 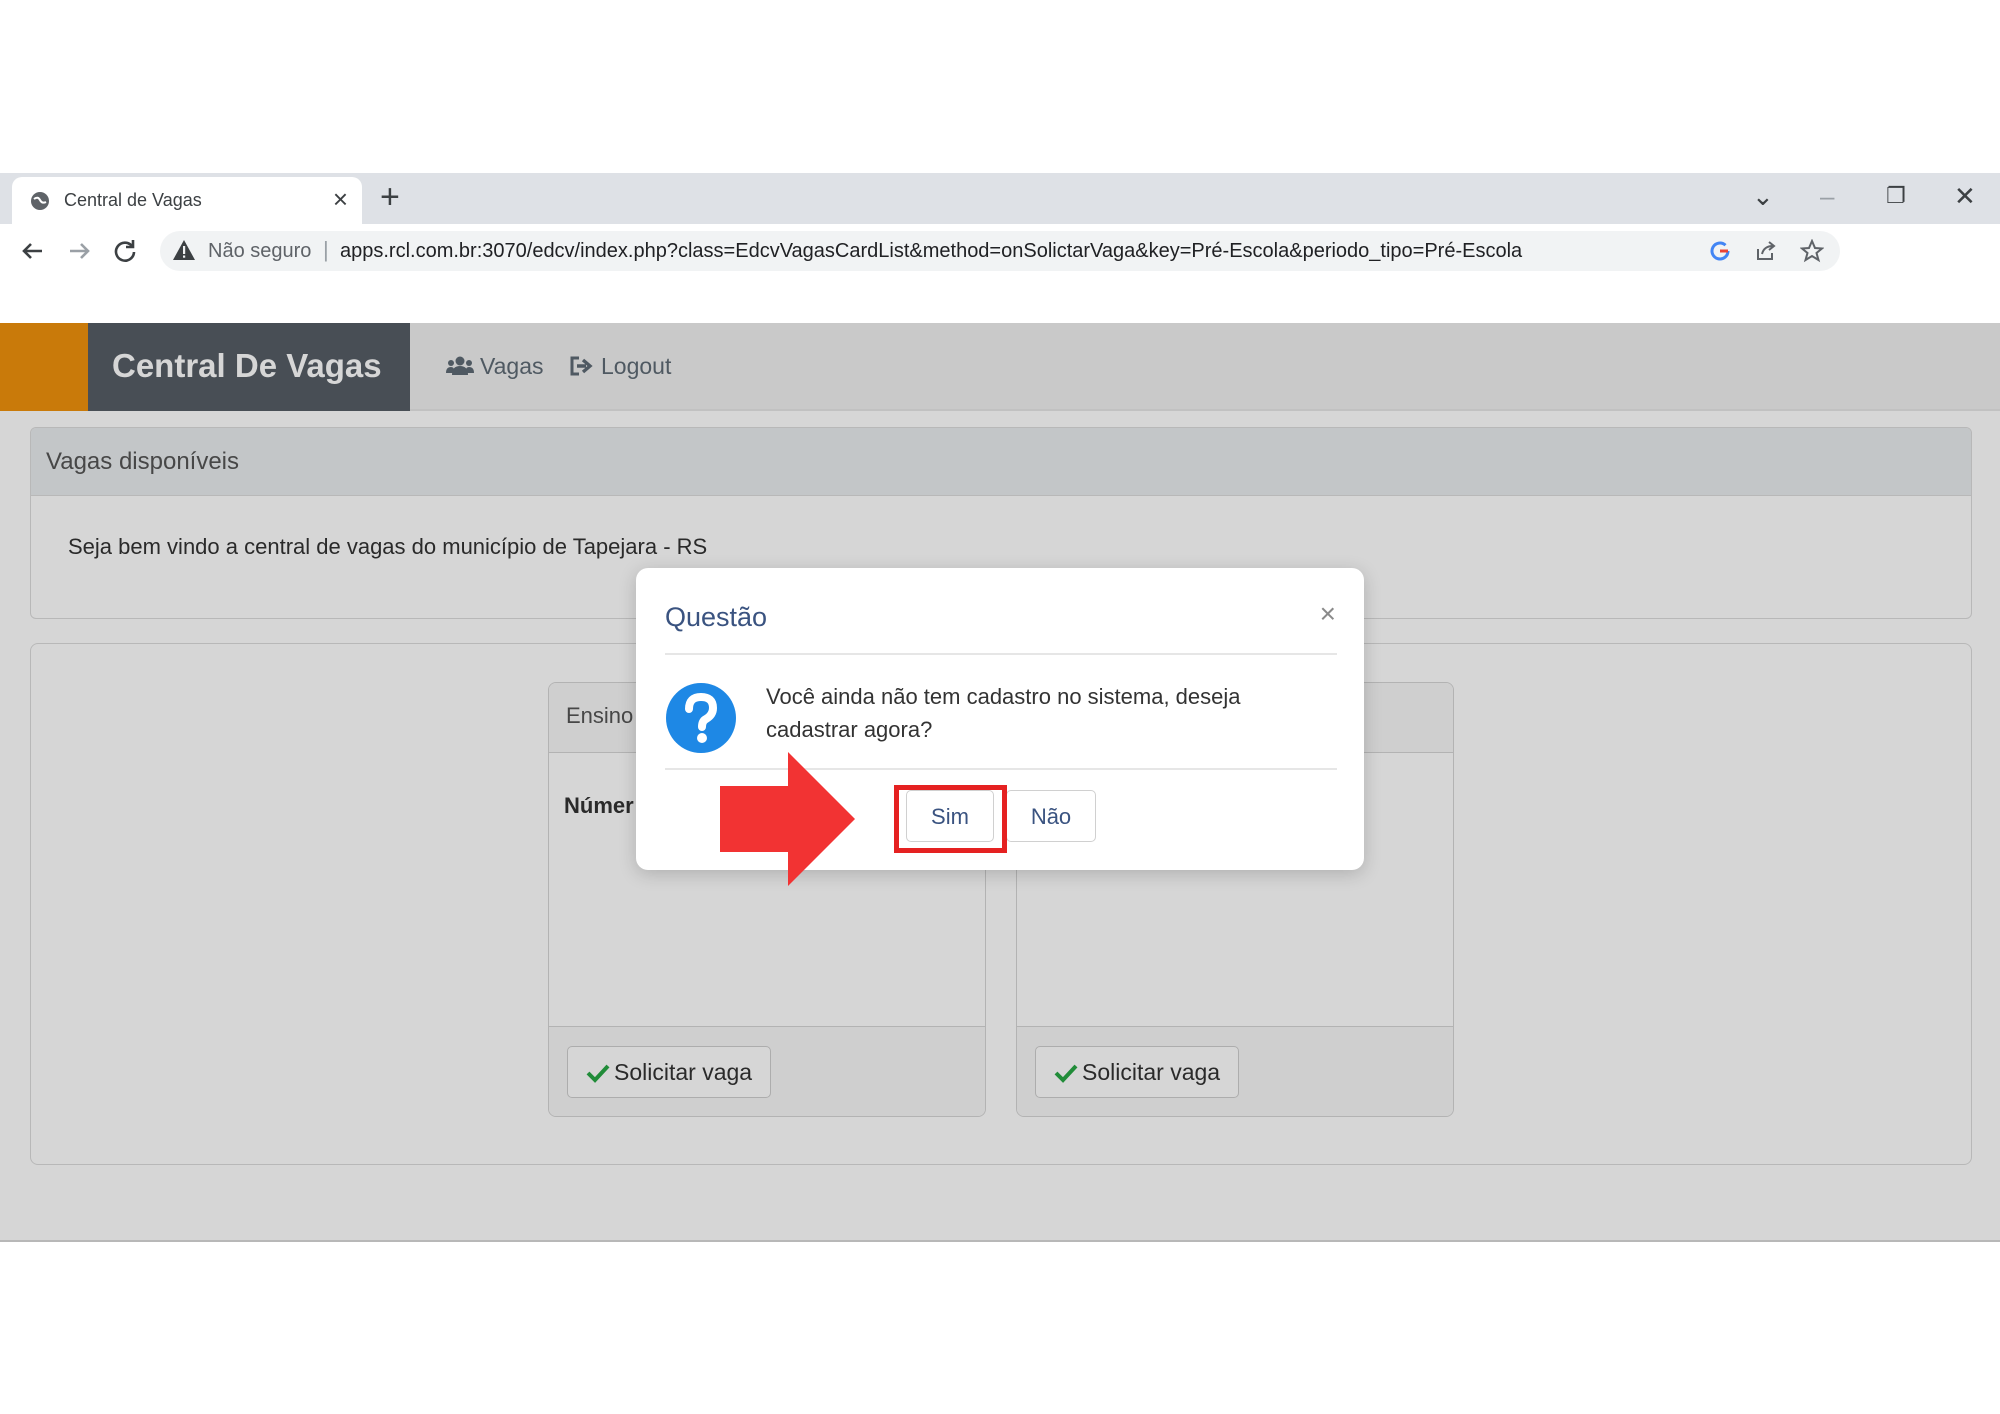 I want to click on minimize-button: –, so click(x=1827, y=196).